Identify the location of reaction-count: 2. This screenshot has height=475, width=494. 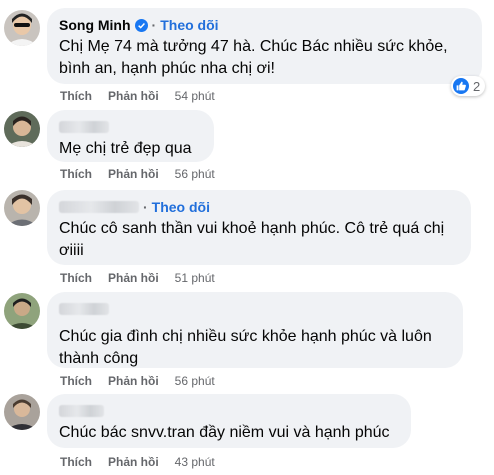
(468, 86).